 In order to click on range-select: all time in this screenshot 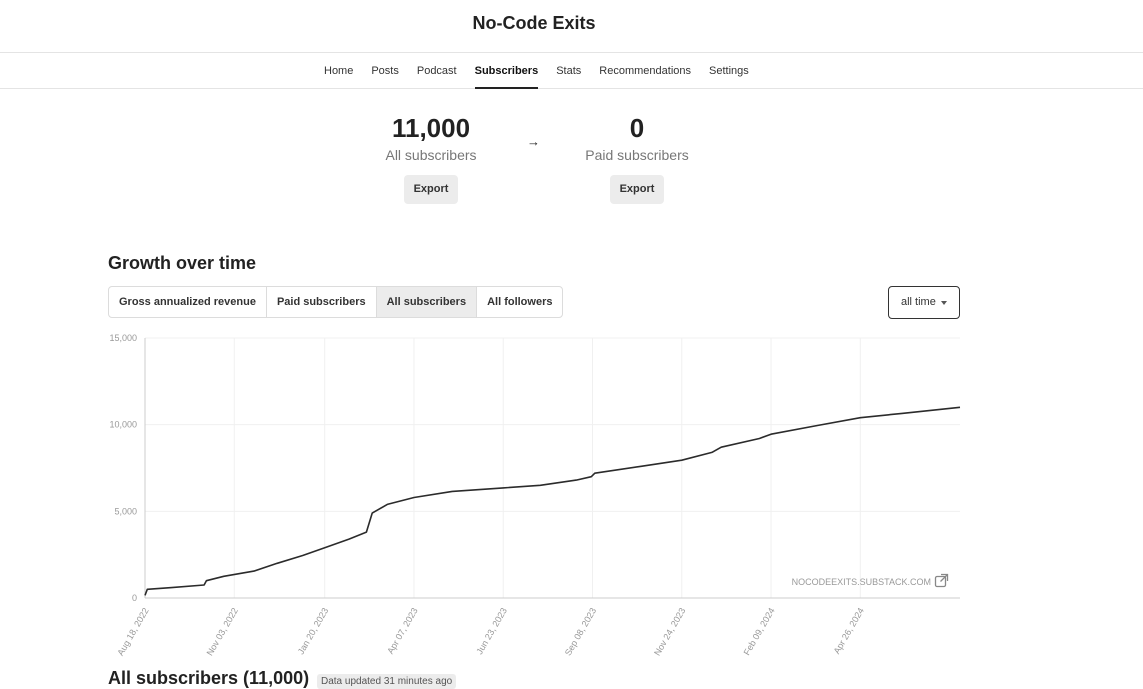, I will do `click(924, 302)`.